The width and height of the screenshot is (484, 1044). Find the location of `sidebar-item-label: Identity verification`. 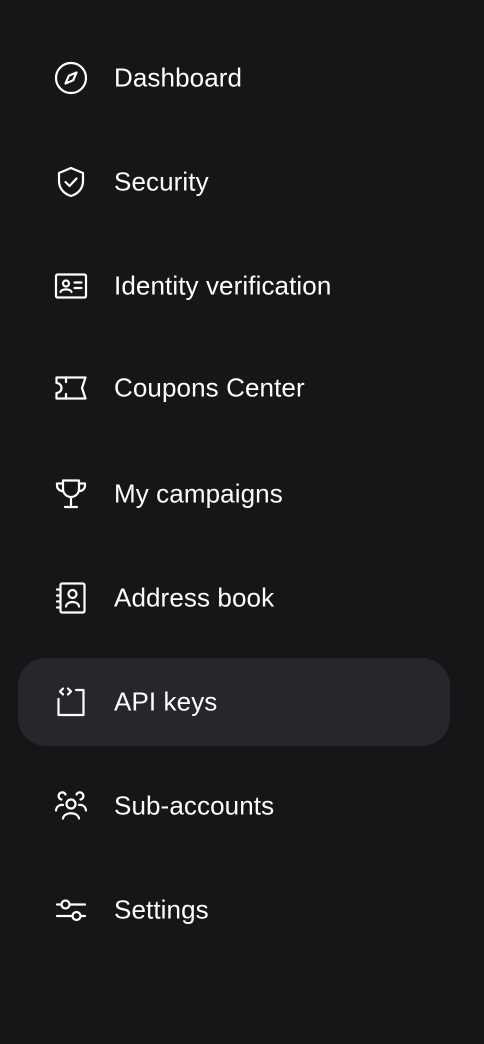

sidebar-item-label: Identity verification is located at coordinates (223, 285).